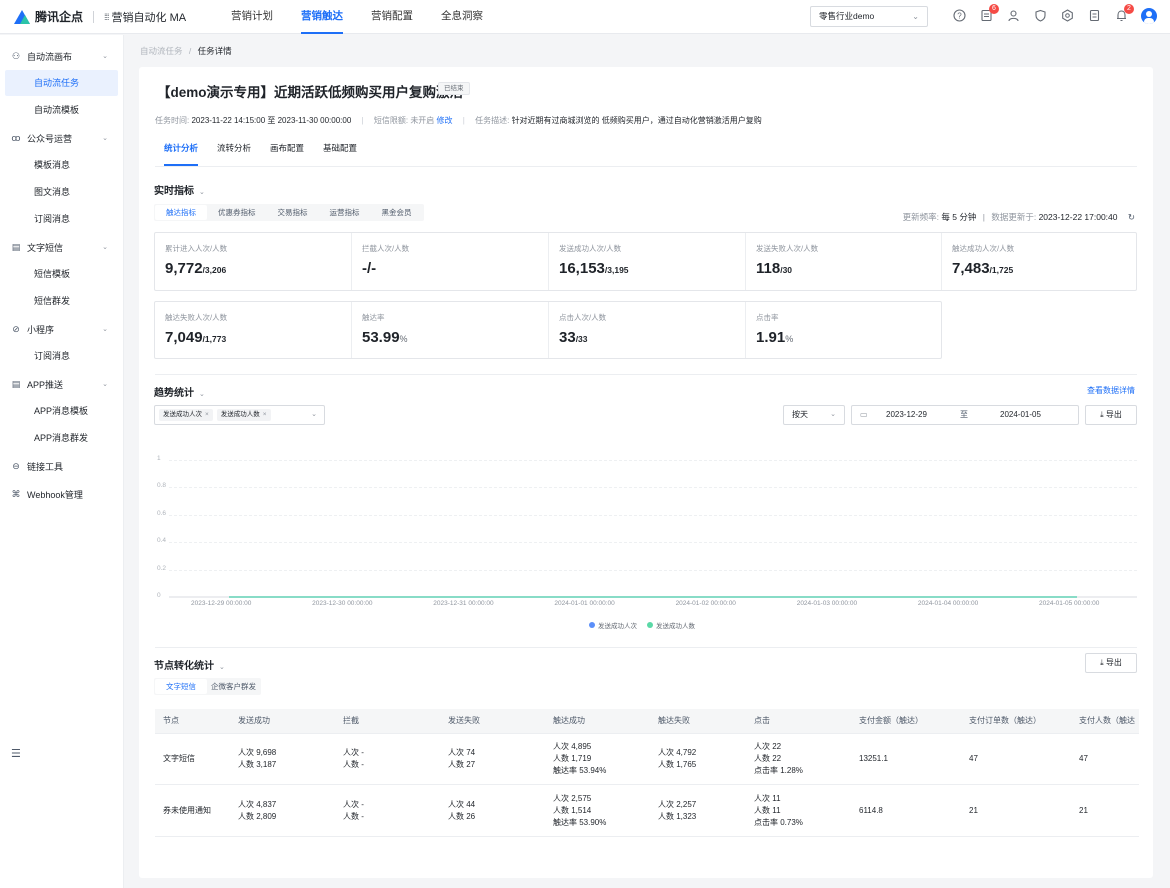 This screenshot has width=1170, height=888. Describe the element at coordinates (1131, 217) in the screenshot. I see `refresh-icon: ↻` at that location.